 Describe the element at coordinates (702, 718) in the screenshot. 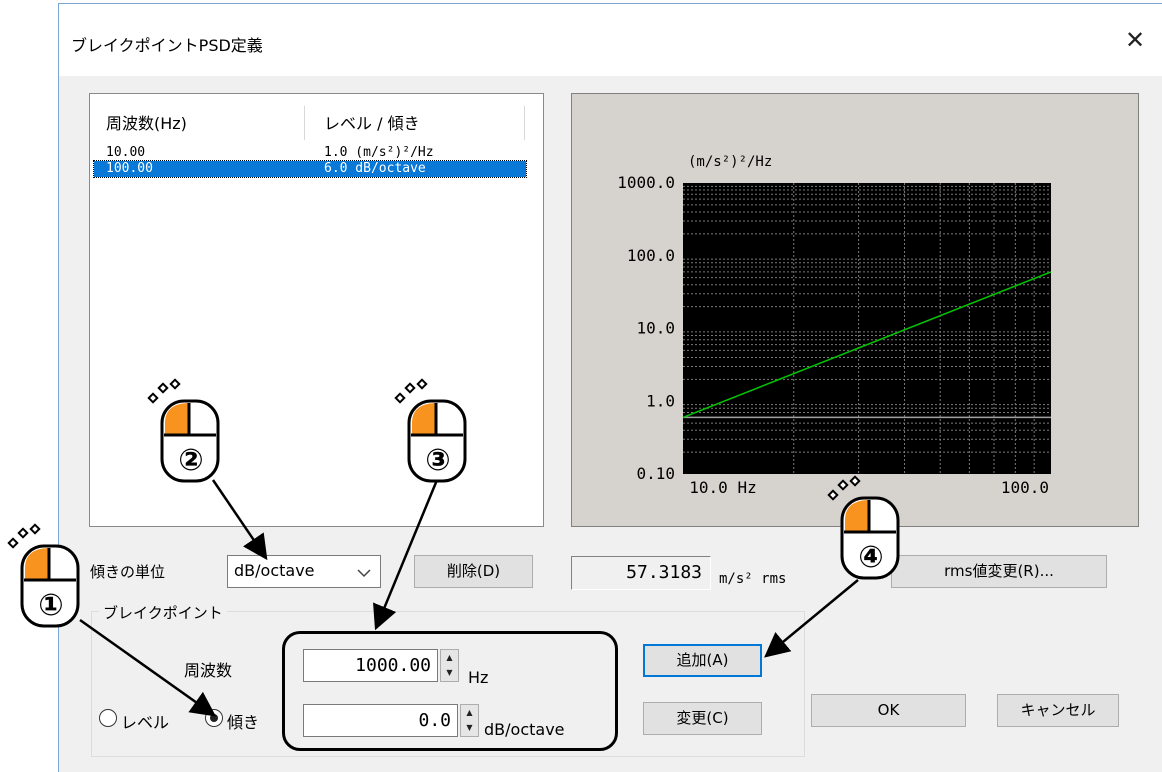

I see `change-button: 変更(C)` at that location.